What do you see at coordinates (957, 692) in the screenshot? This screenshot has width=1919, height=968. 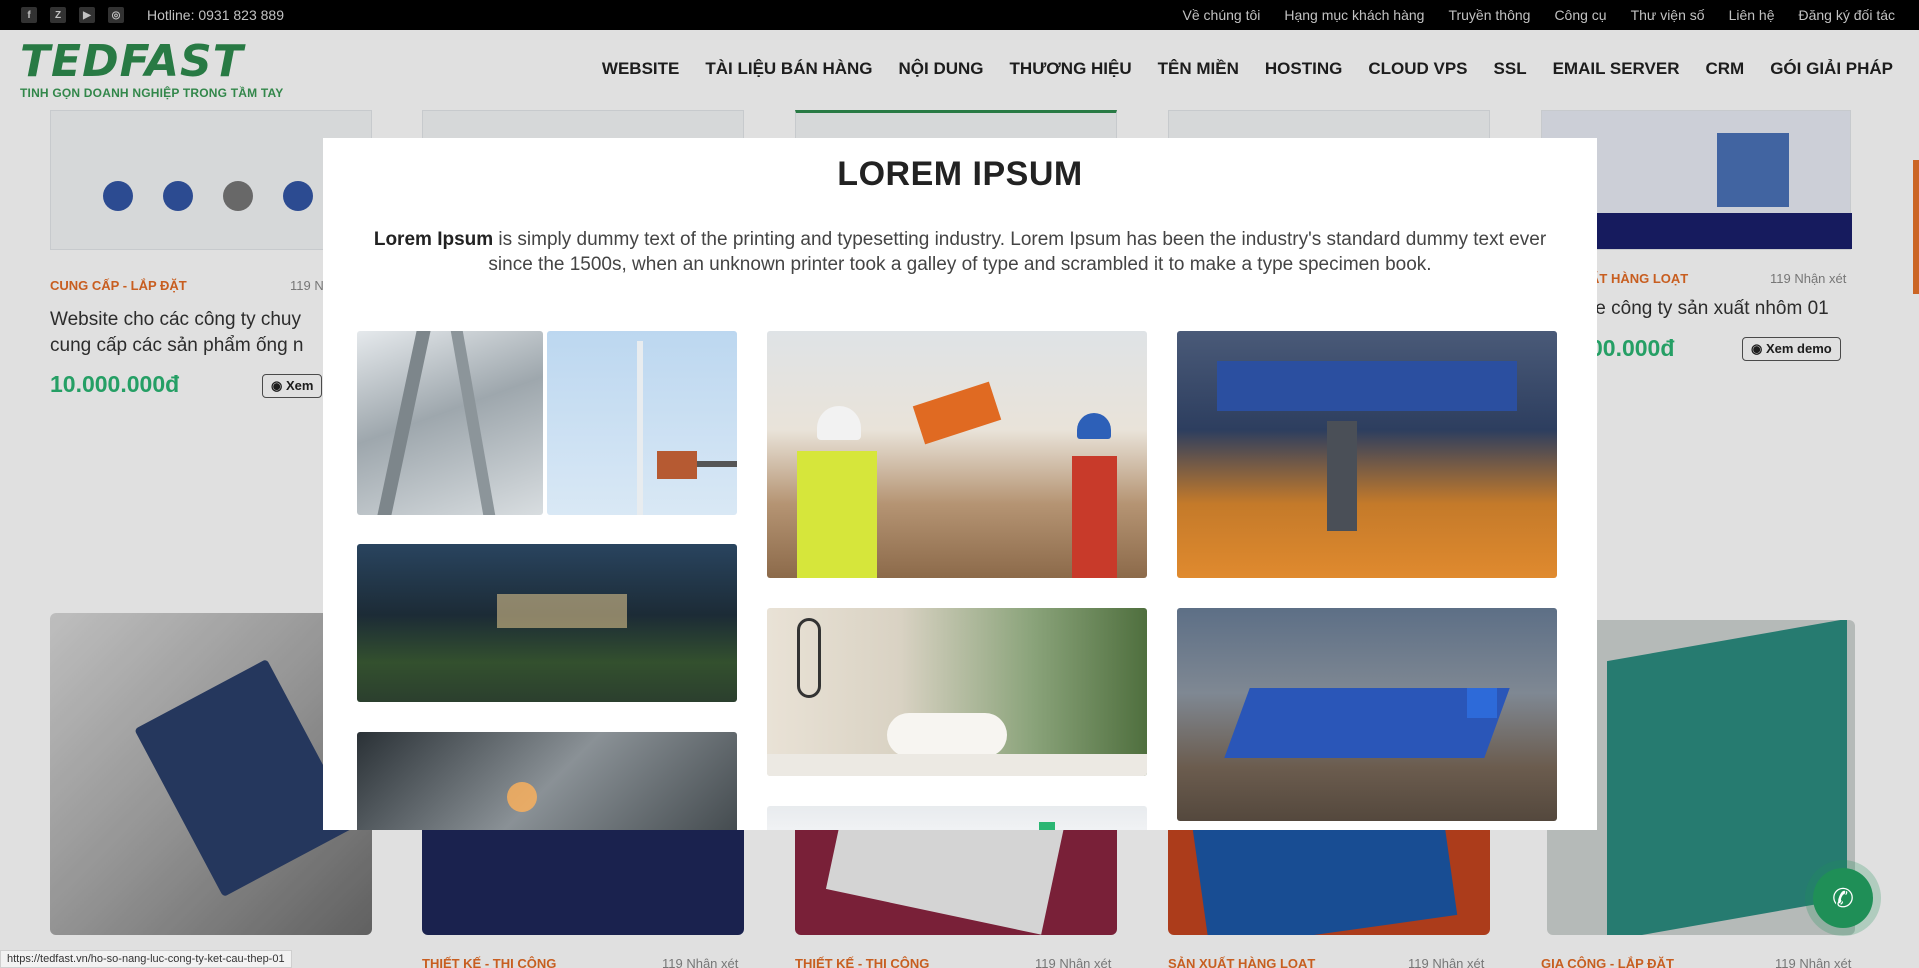 I see `gallery-photo-bathroom-interior` at bounding box center [957, 692].